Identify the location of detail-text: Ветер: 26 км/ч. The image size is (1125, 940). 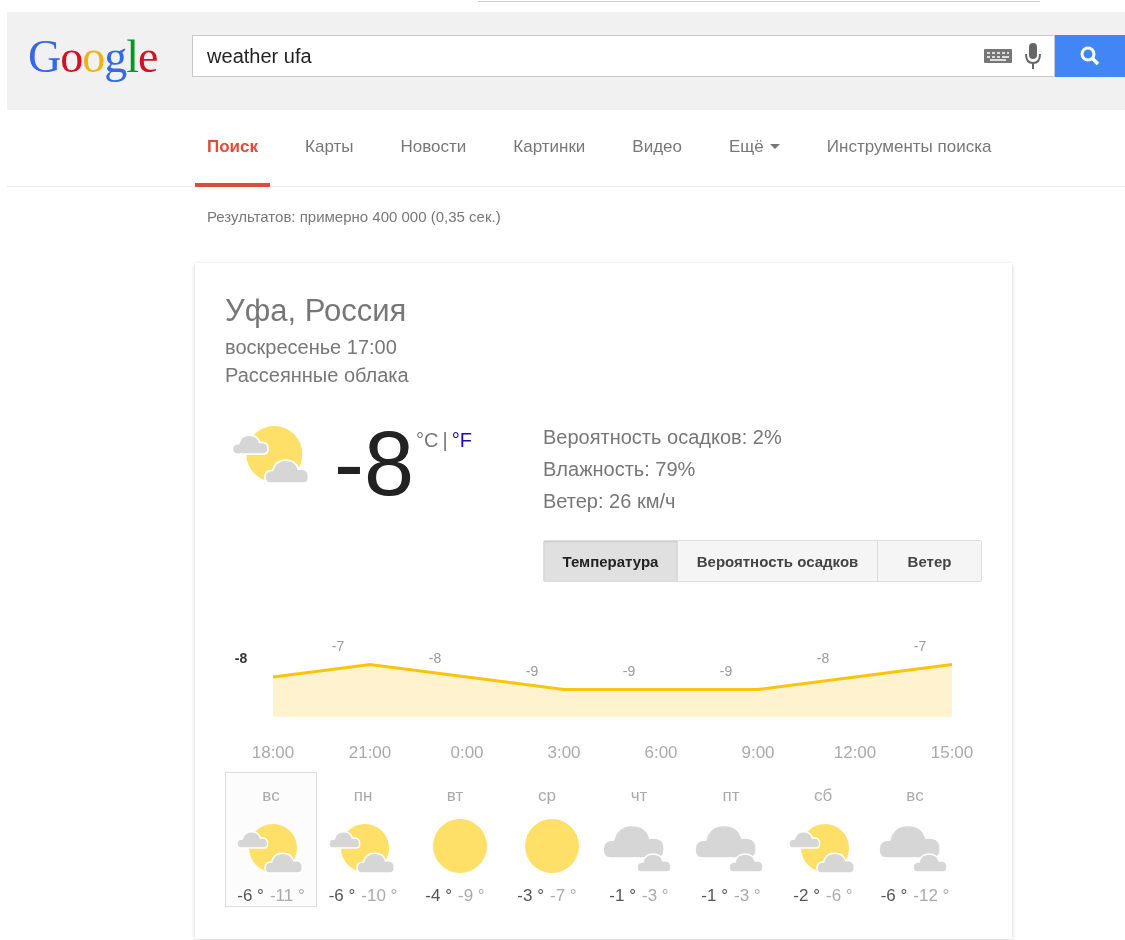
(609, 501).